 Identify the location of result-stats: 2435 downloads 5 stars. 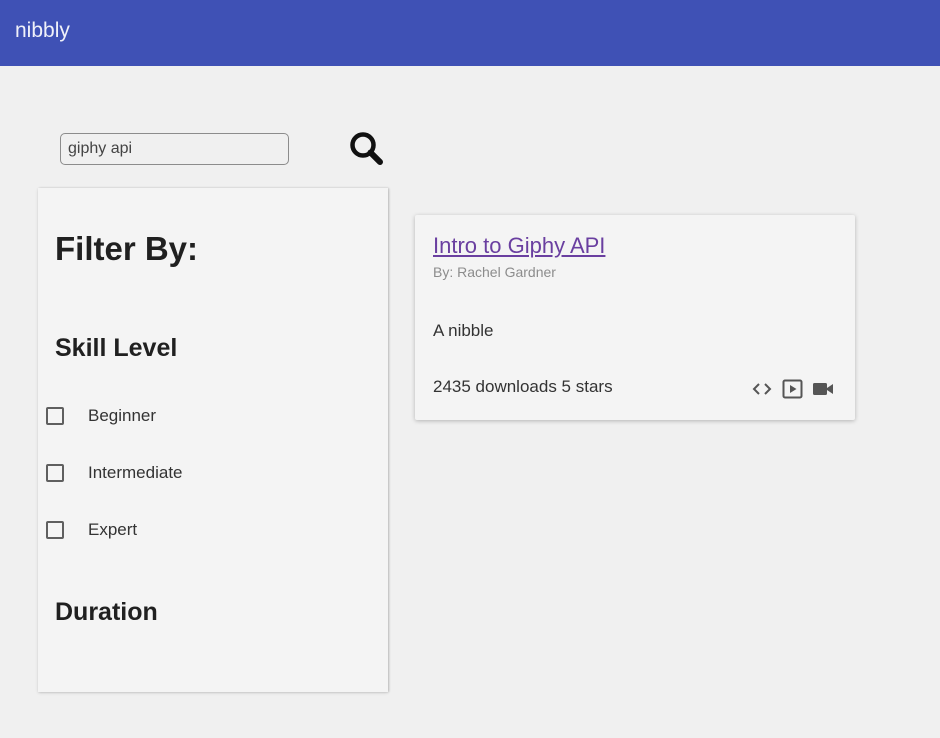
(523, 386).